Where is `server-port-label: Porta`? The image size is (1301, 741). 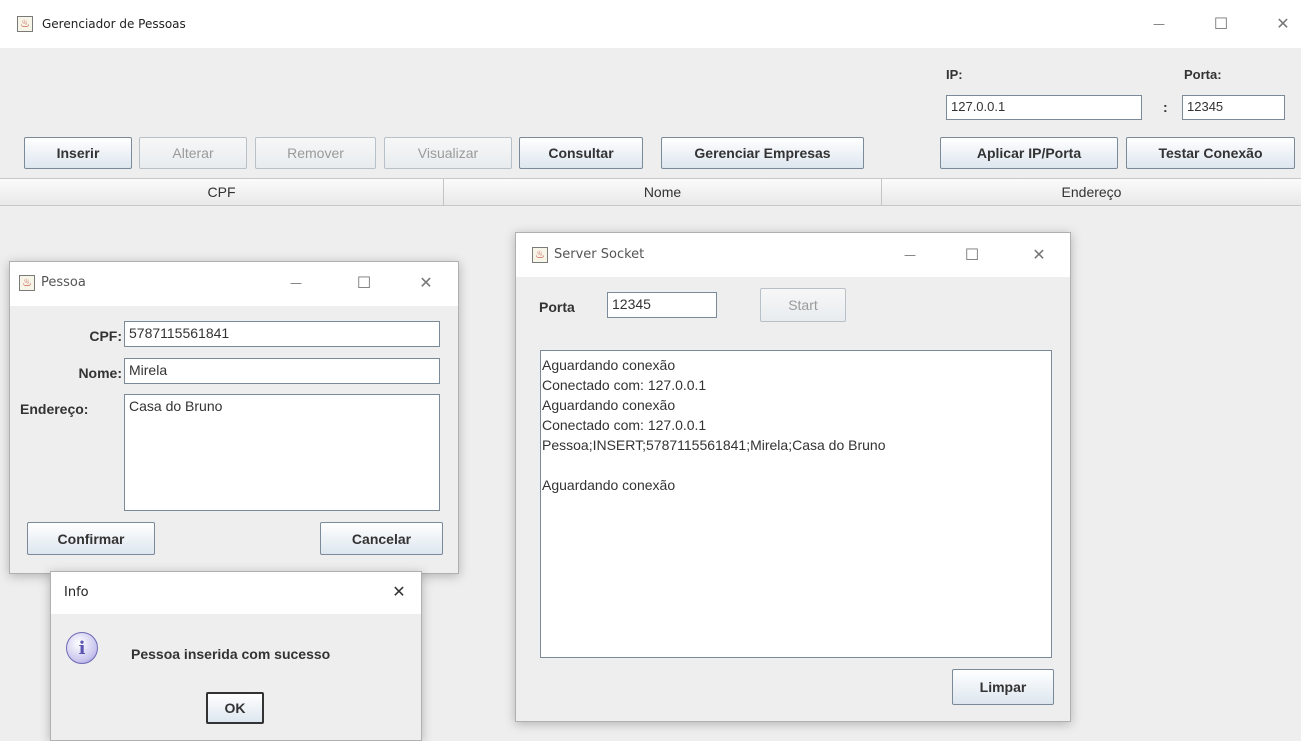 server-port-label: Porta is located at coordinates (557, 307).